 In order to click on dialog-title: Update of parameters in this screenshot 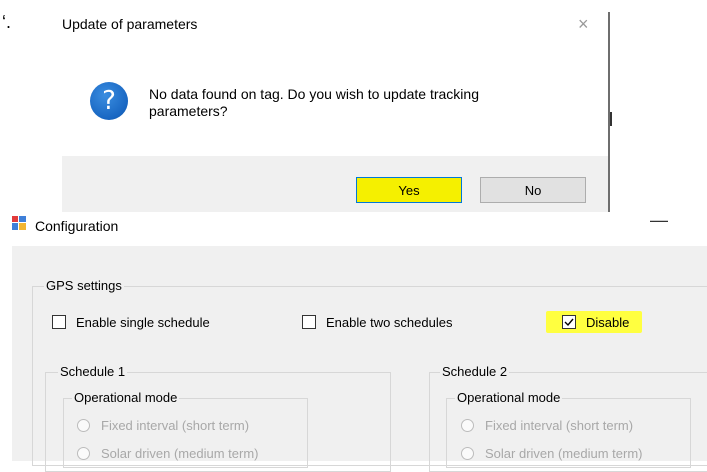, I will do `click(130, 24)`.